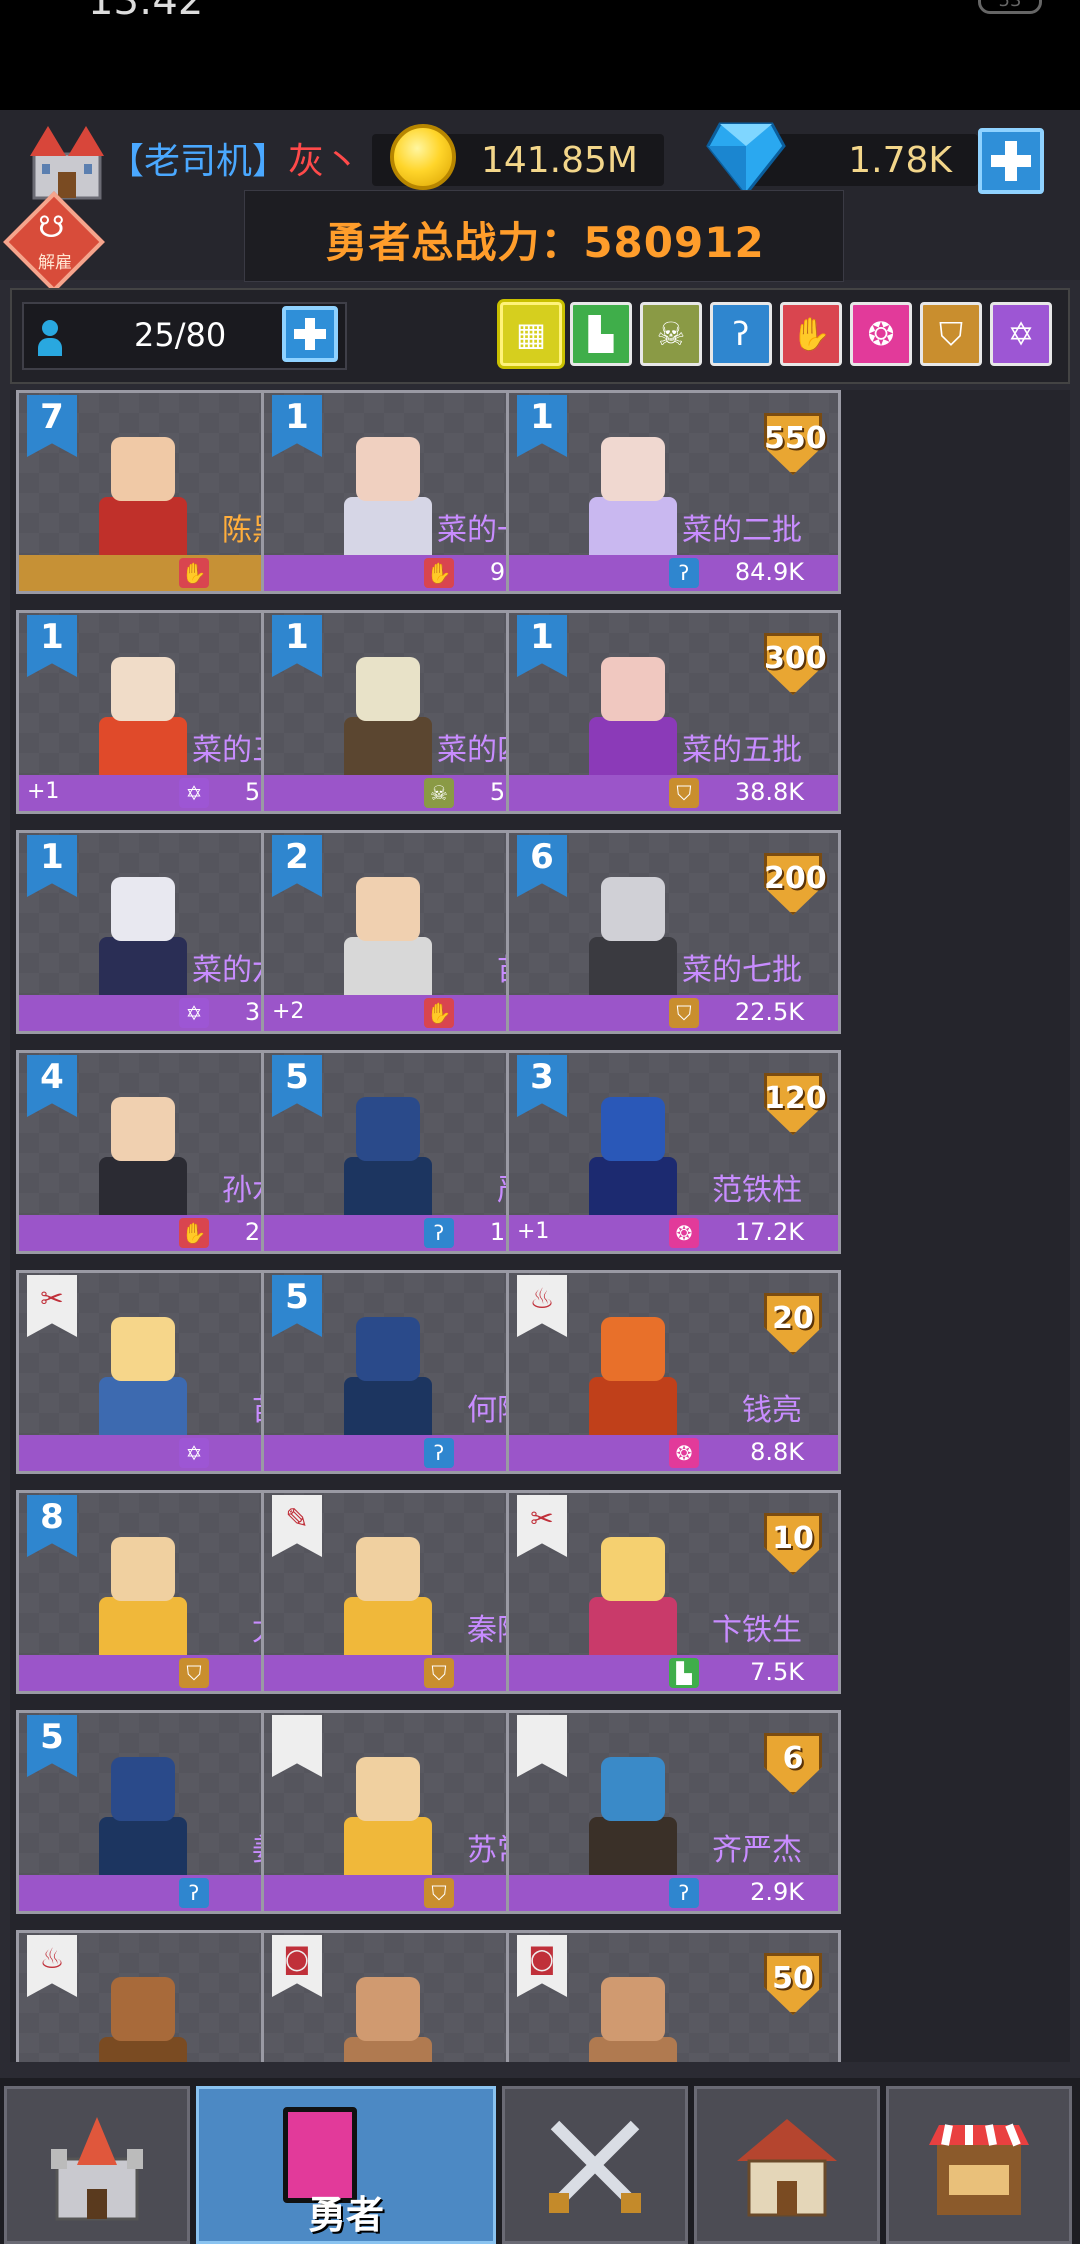  What do you see at coordinates (769, 792) in the screenshot?
I see `hero-power: 38.8K` at bounding box center [769, 792].